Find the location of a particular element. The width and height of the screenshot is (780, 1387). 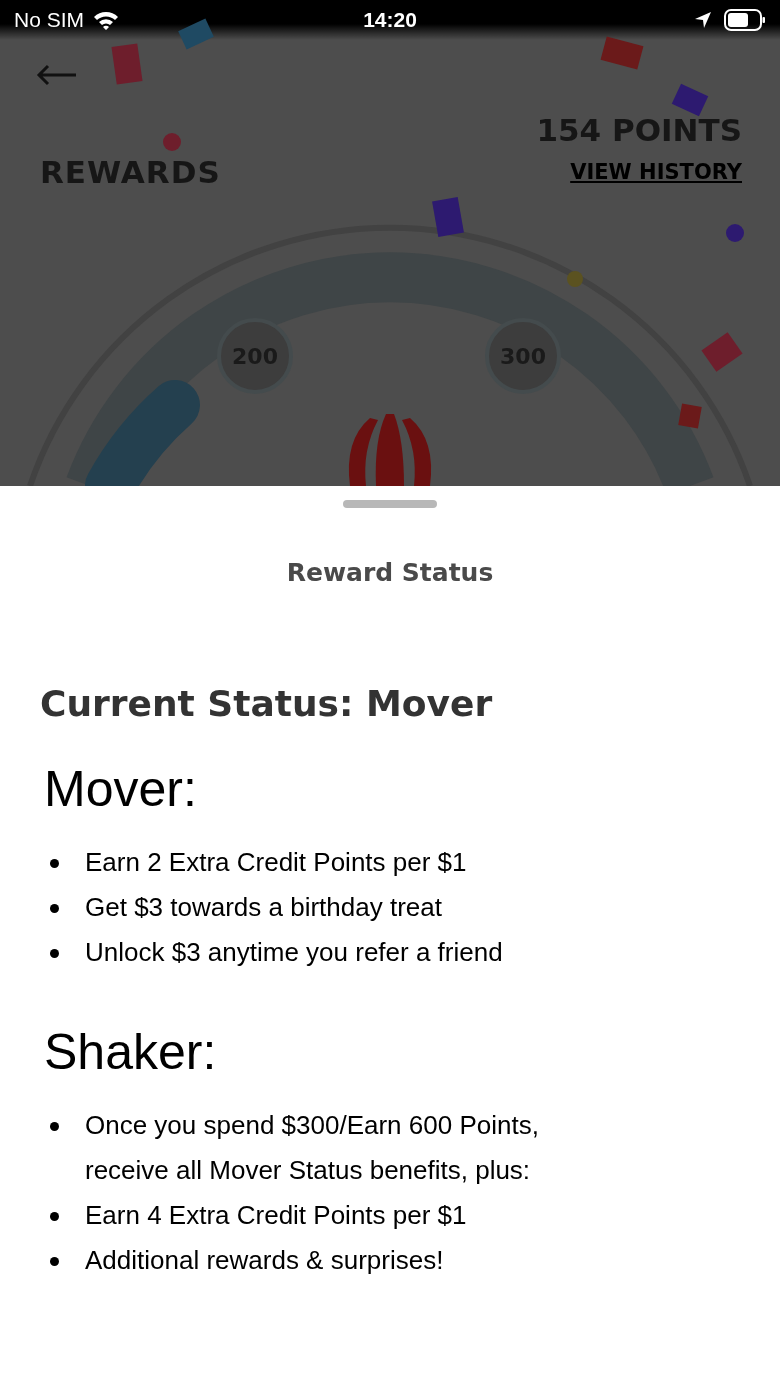

tier-heading: Mover: is located at coordinates (121, 789).